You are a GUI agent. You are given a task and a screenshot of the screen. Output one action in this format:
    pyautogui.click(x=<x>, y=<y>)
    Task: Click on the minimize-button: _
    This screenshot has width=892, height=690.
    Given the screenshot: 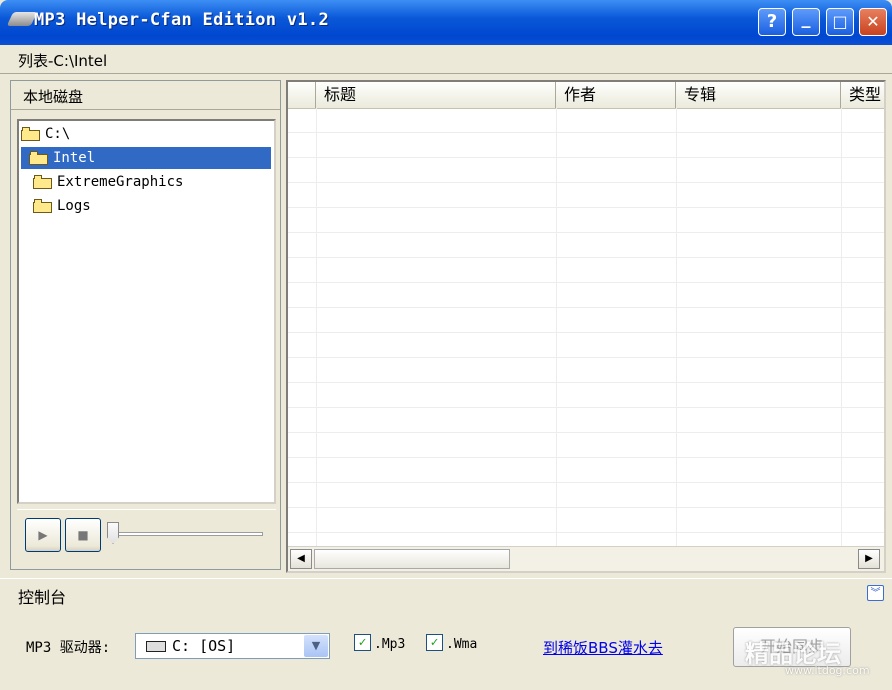 What is the action you would take?
    pyautogui.click(x=806, y=22)
    